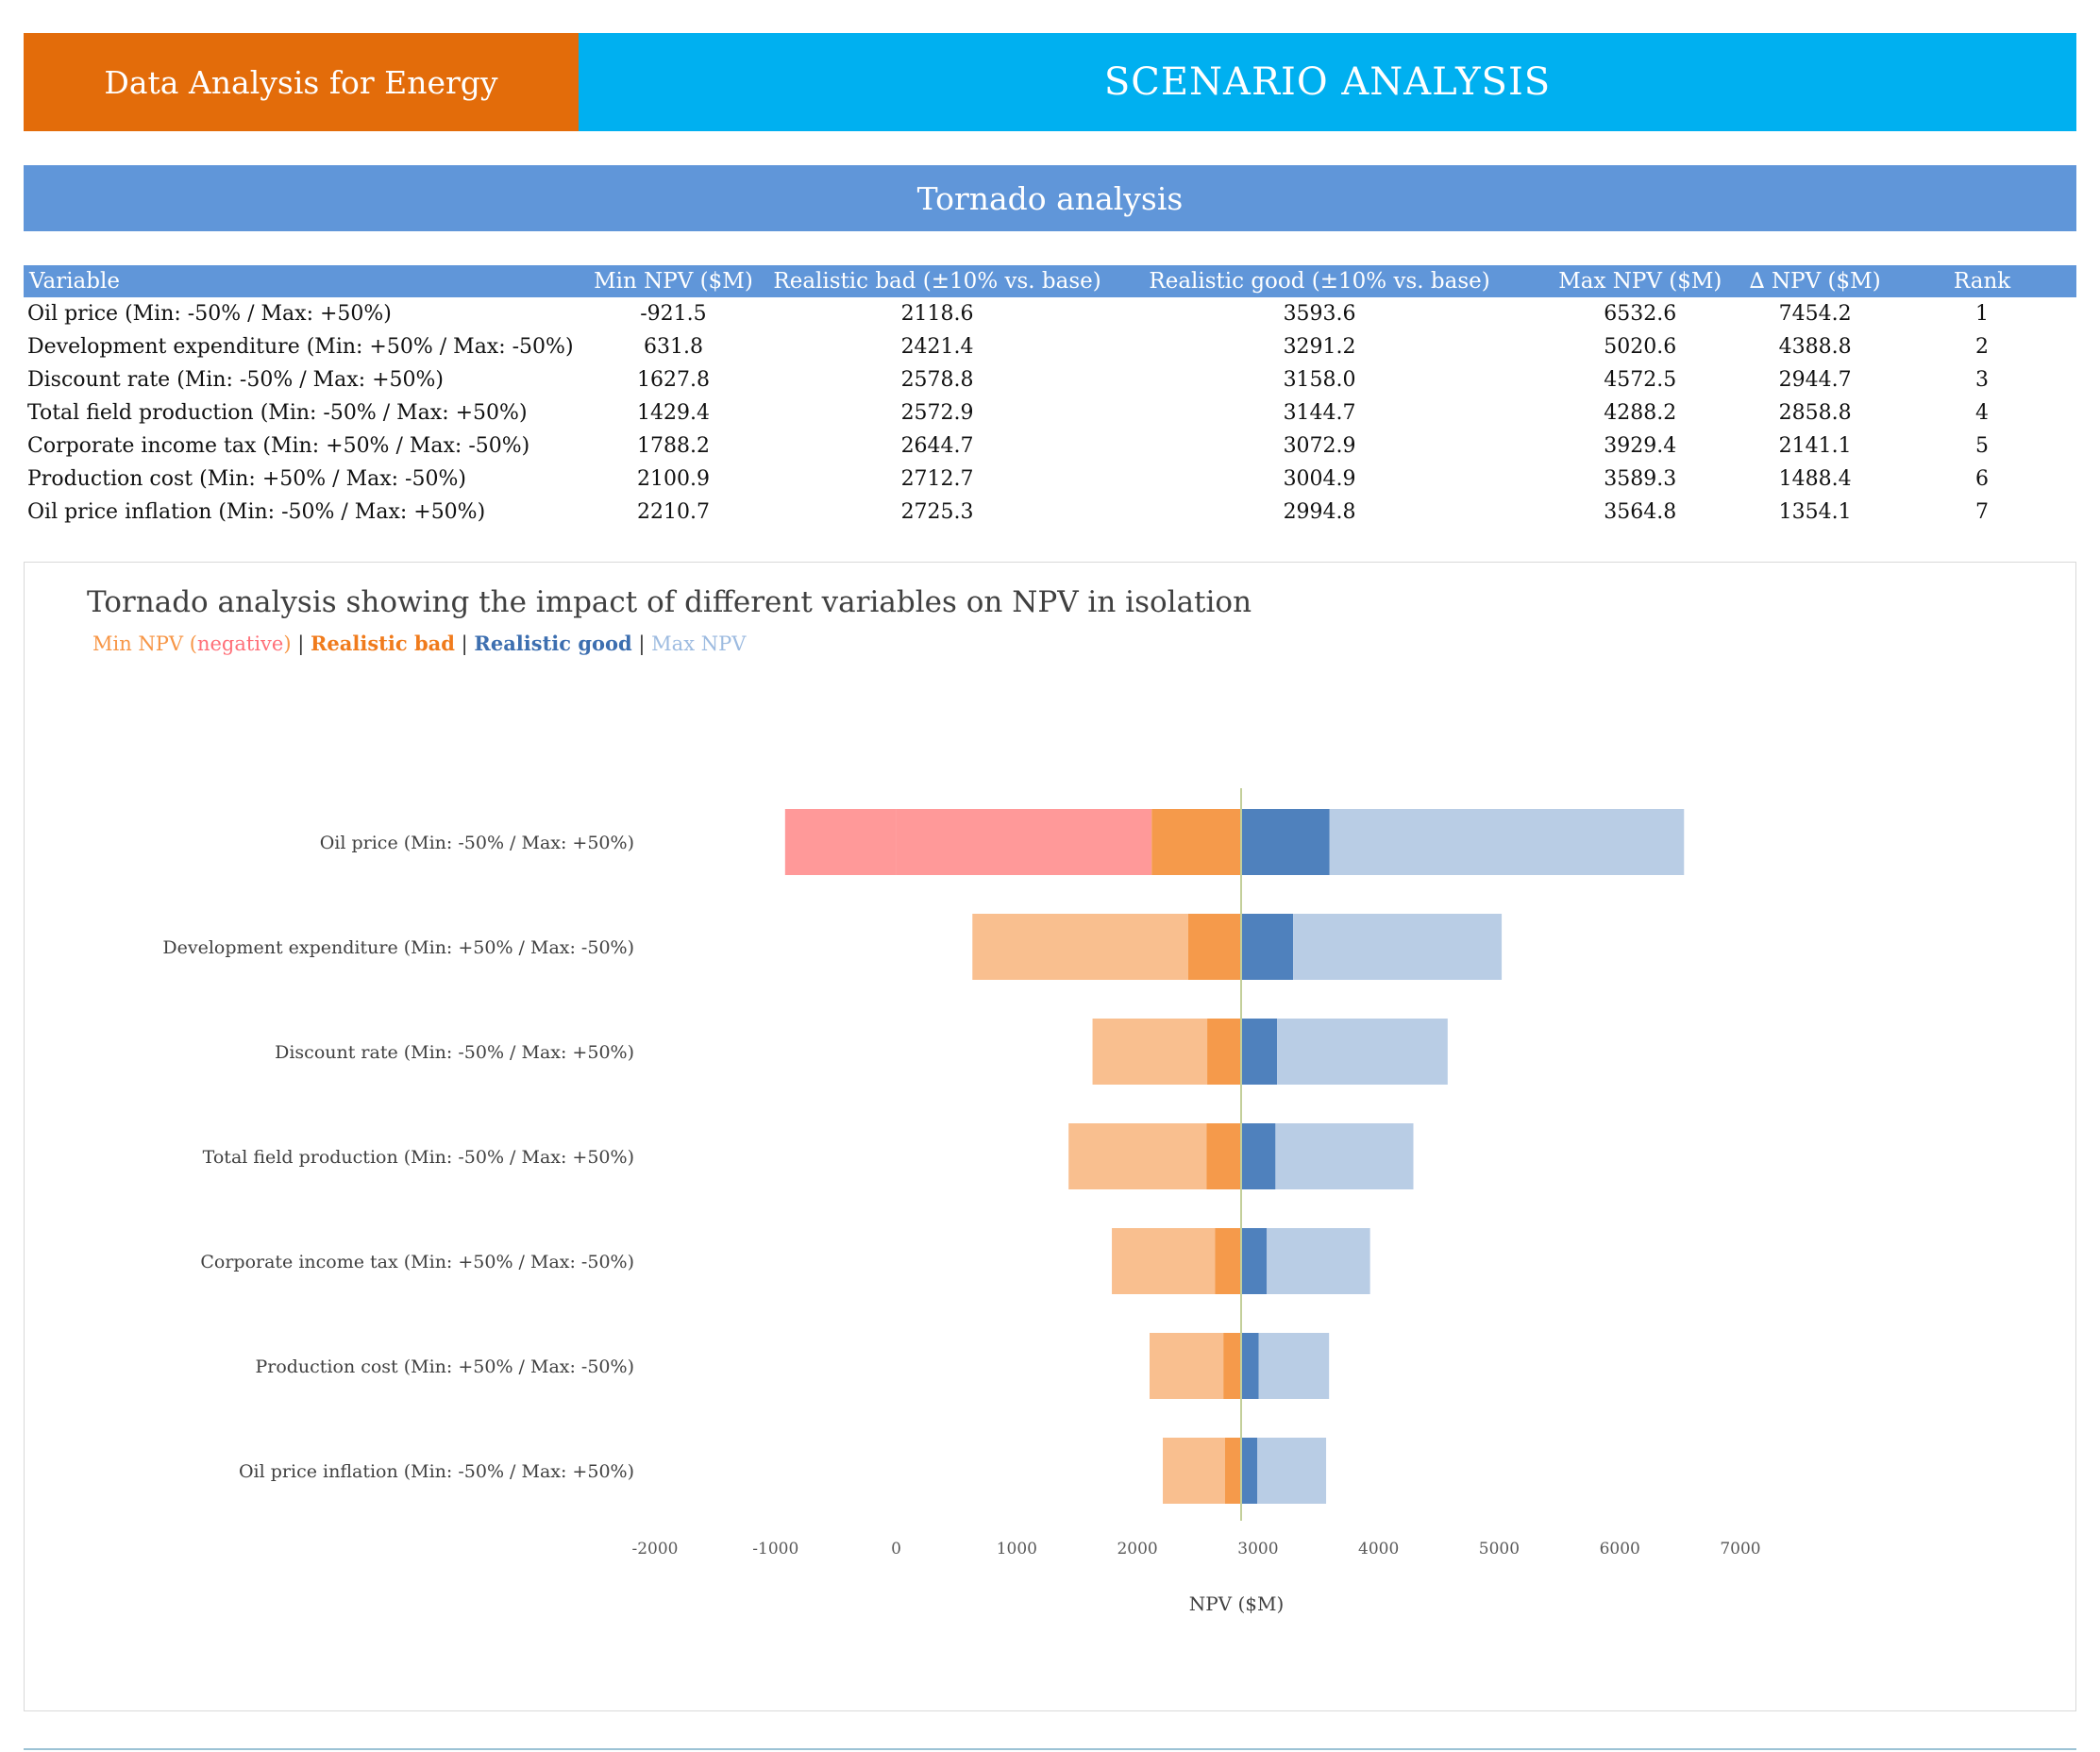  What do you see at coordinates (937, 512) in the screenshot?
I see `table-cell: 2725.3` at bounding box center [937, 512].